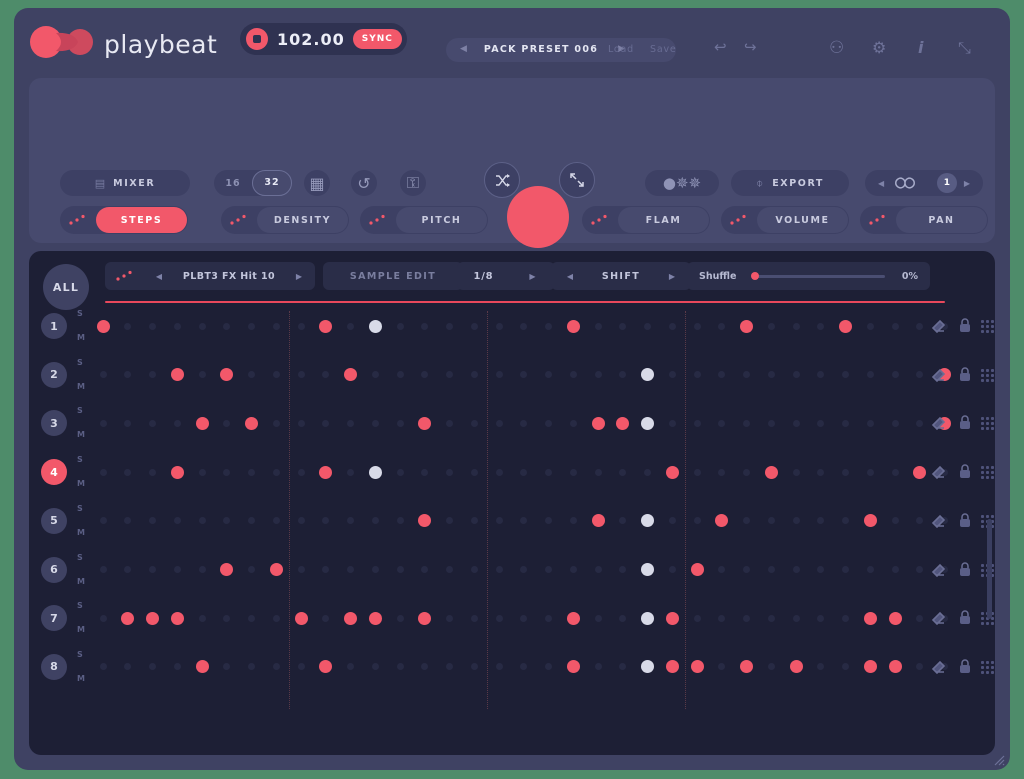  Describe the element at coordinates (621, 49) in the screenshot. I see `preset-load-button: Load` at that location.